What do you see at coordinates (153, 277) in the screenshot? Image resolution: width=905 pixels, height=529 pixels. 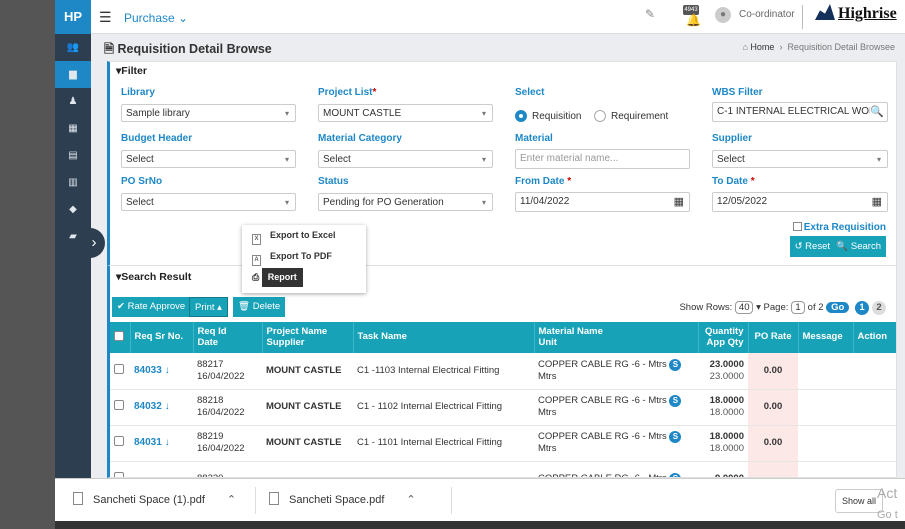 I see `results-toggle: ▾Search Result` at bounding box center [153, 277].